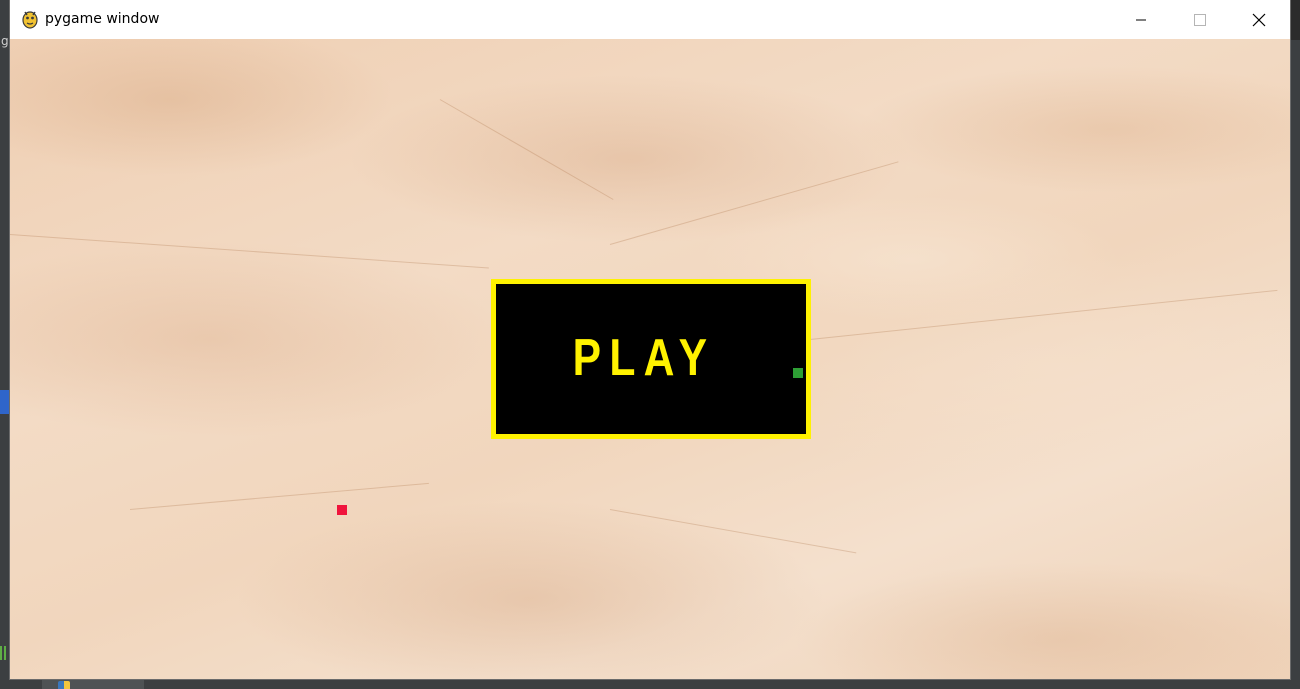 The width and height of the screenshot is (1300, 689). What do you see at coordinates (30, 20) in the screenshot?
I see `pygame-snake-icon` at bounding box center [30, 20].